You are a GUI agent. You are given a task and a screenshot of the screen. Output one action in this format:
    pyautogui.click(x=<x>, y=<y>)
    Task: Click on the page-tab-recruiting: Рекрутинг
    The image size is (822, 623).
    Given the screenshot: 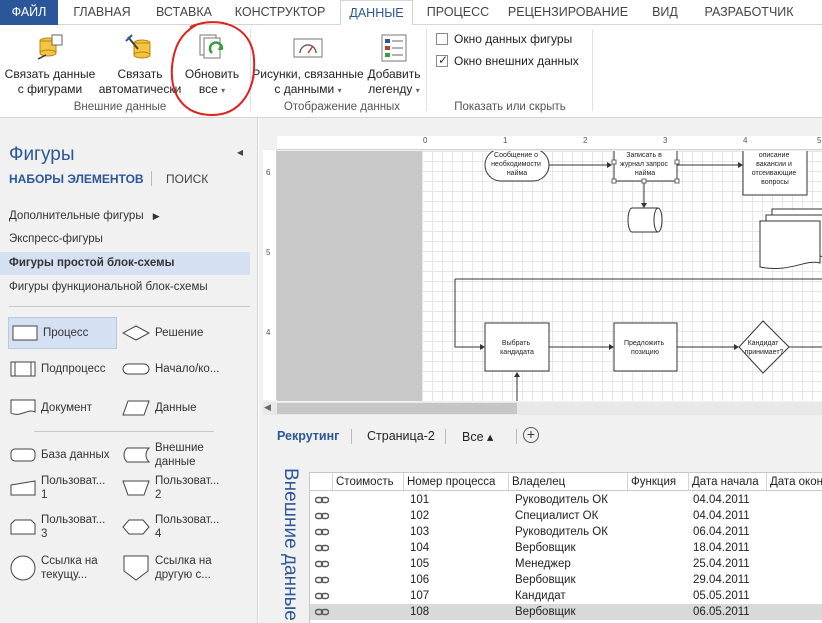 What is the action you would take?
    pyautogui.click(x=308, y=436)
    